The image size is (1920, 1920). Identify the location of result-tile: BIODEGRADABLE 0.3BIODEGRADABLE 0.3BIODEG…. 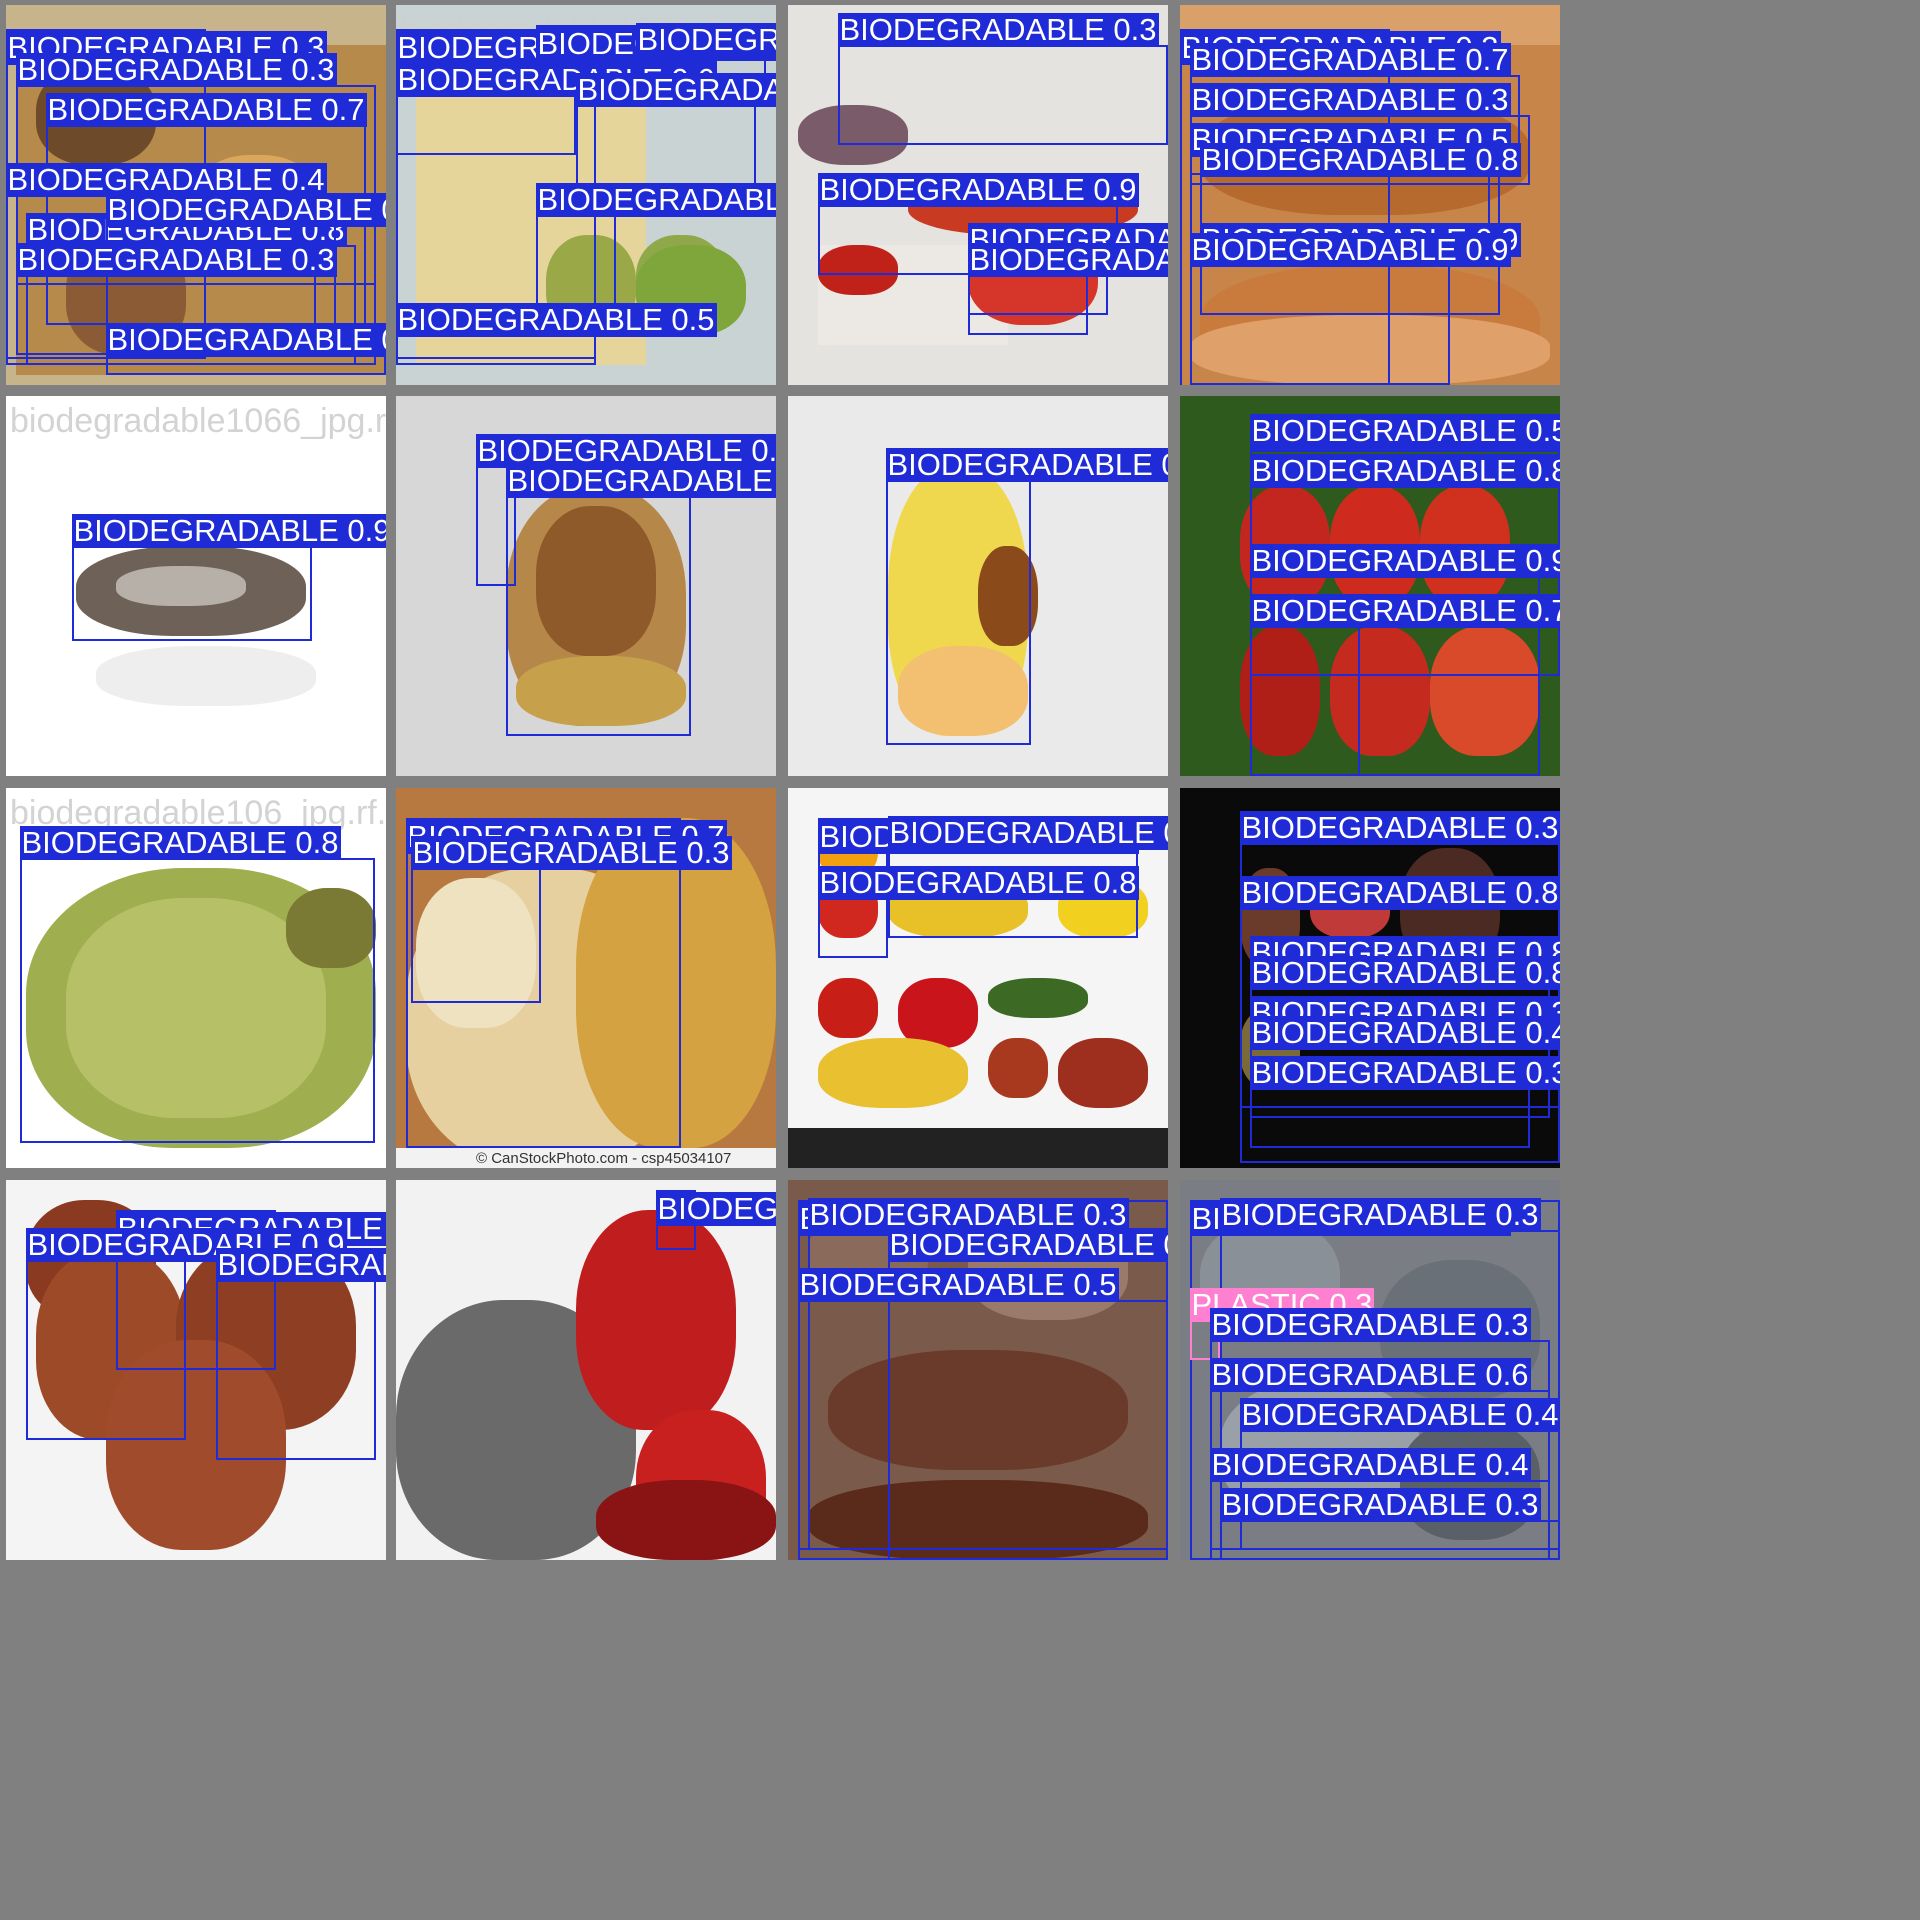
(978, 1370).